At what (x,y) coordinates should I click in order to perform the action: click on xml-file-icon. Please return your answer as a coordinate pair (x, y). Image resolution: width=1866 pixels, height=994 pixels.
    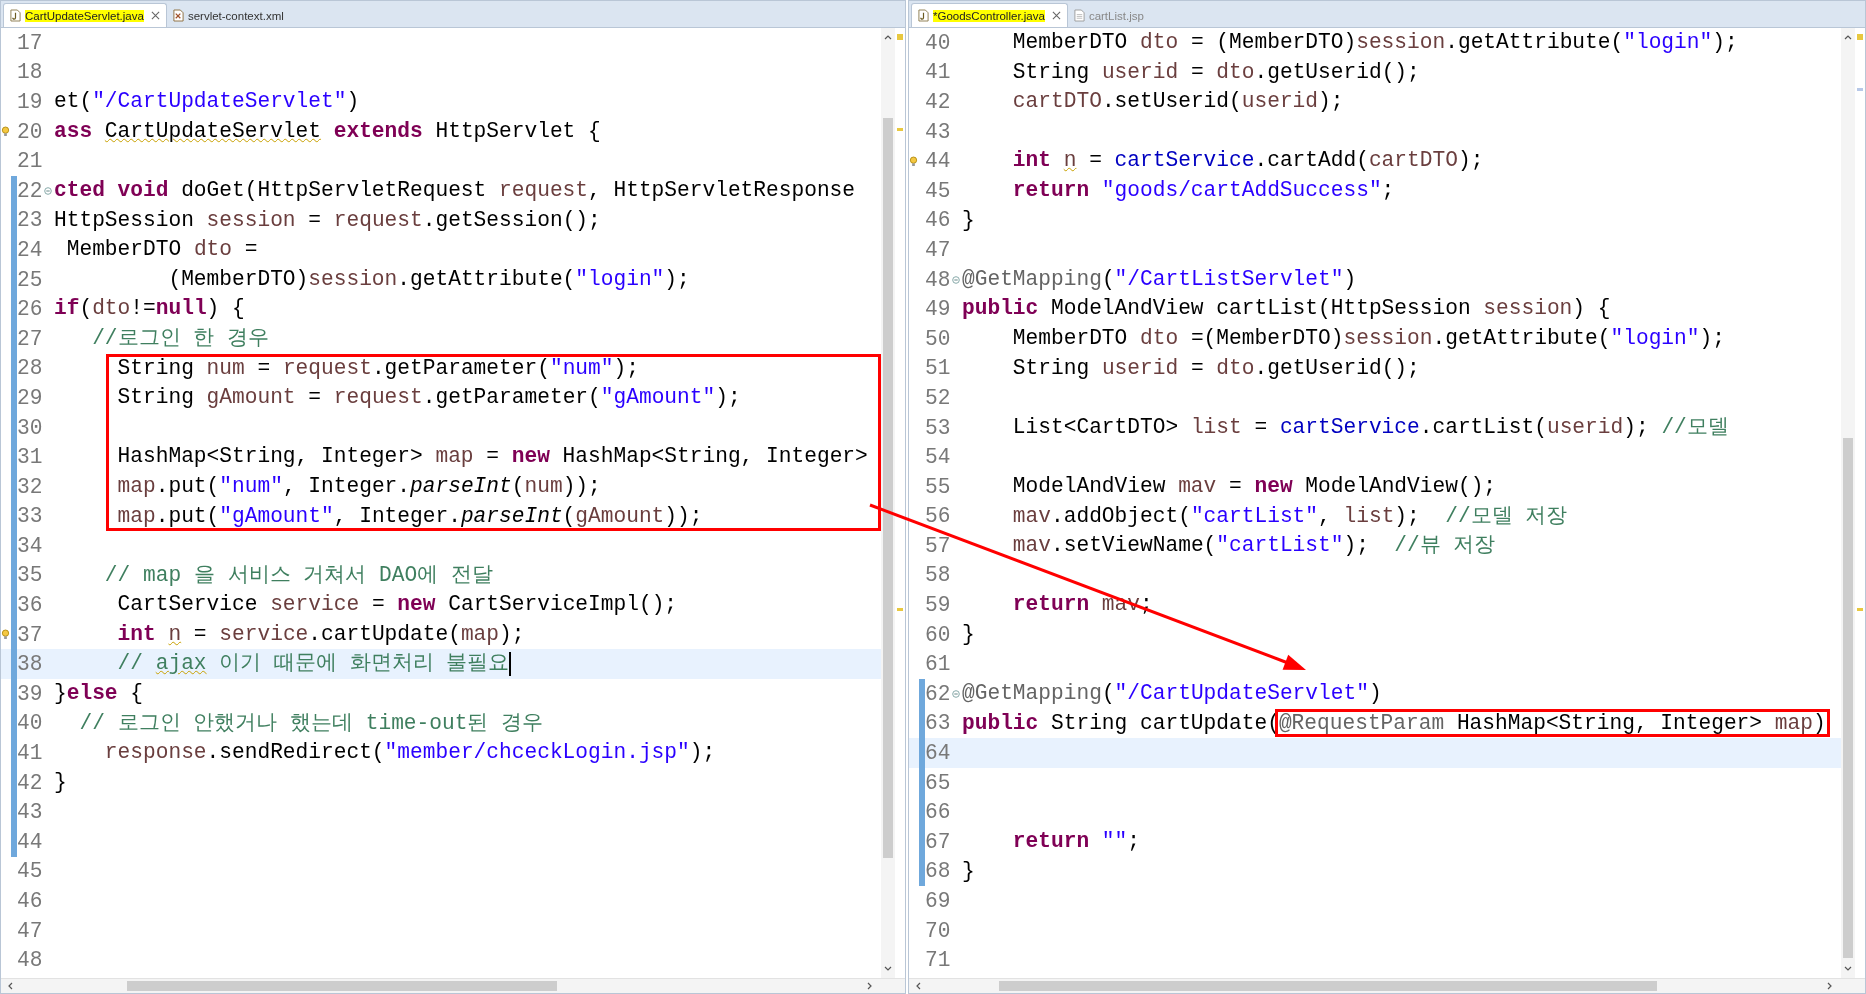
    Looking at the image, I should click on (178, 15).